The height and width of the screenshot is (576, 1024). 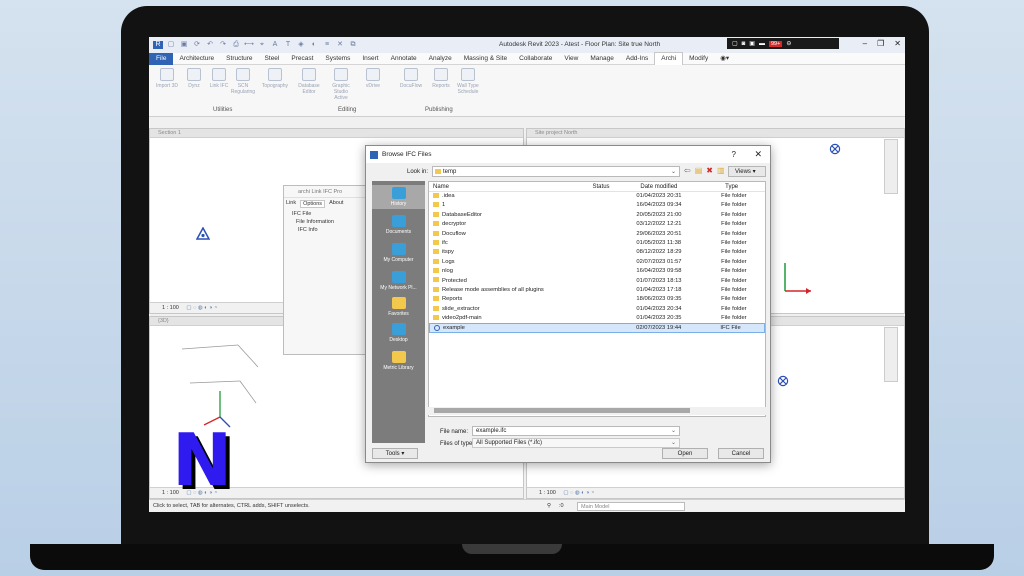 What do you see at coordinates (687, 170) in the screenshot?
I see `back-icon: ⇦` at bounding box center [687, 170].